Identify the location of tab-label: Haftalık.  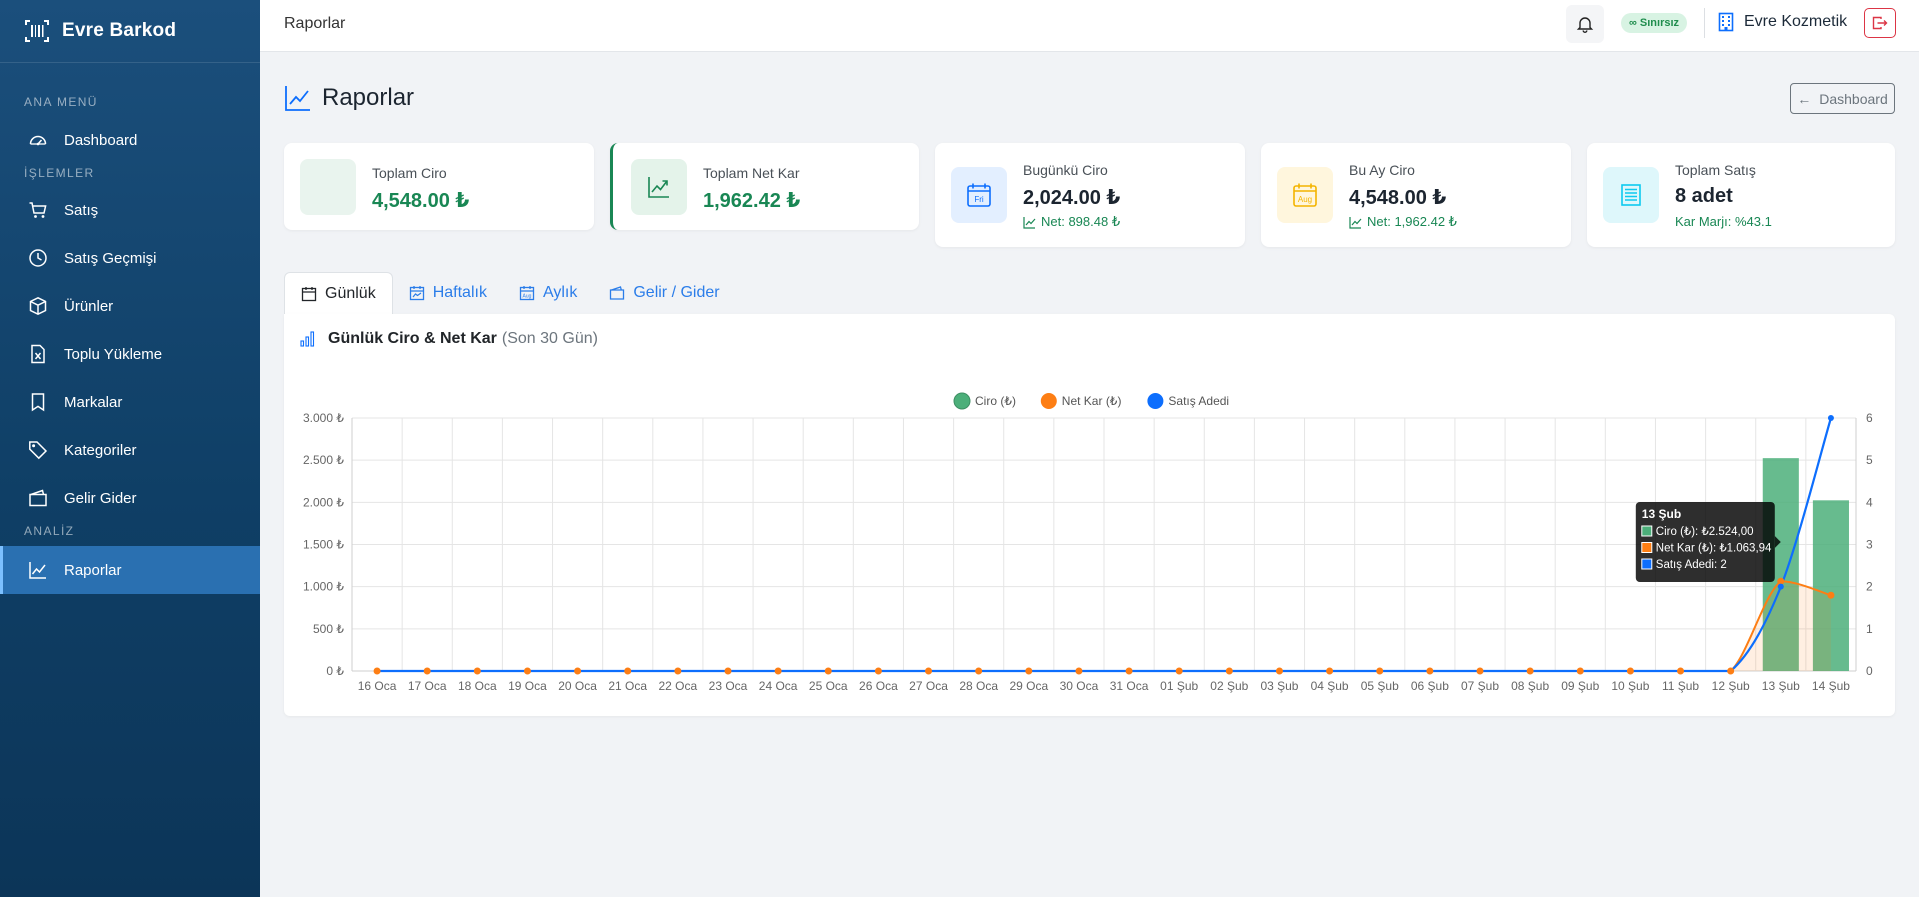
(459, 292).